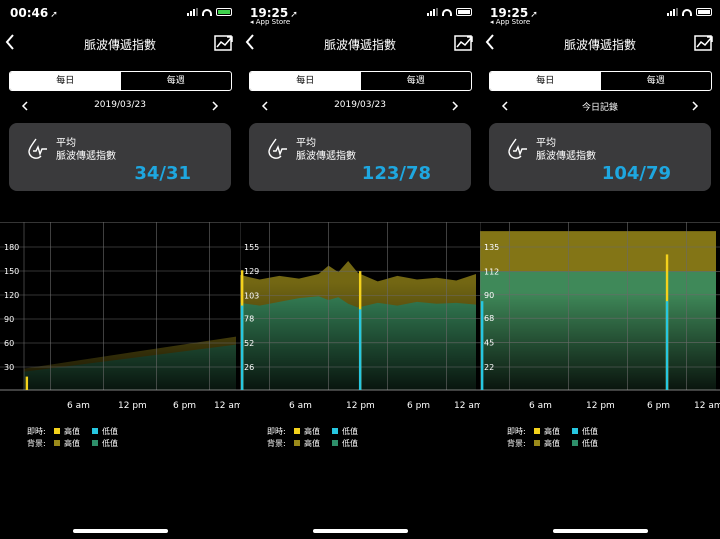 The image size is (720, 539). What do you see at coordinates (120, 15) in the screenshot?
I see `status-bar: 00:46 ➚` at bounding box center [120, 15].